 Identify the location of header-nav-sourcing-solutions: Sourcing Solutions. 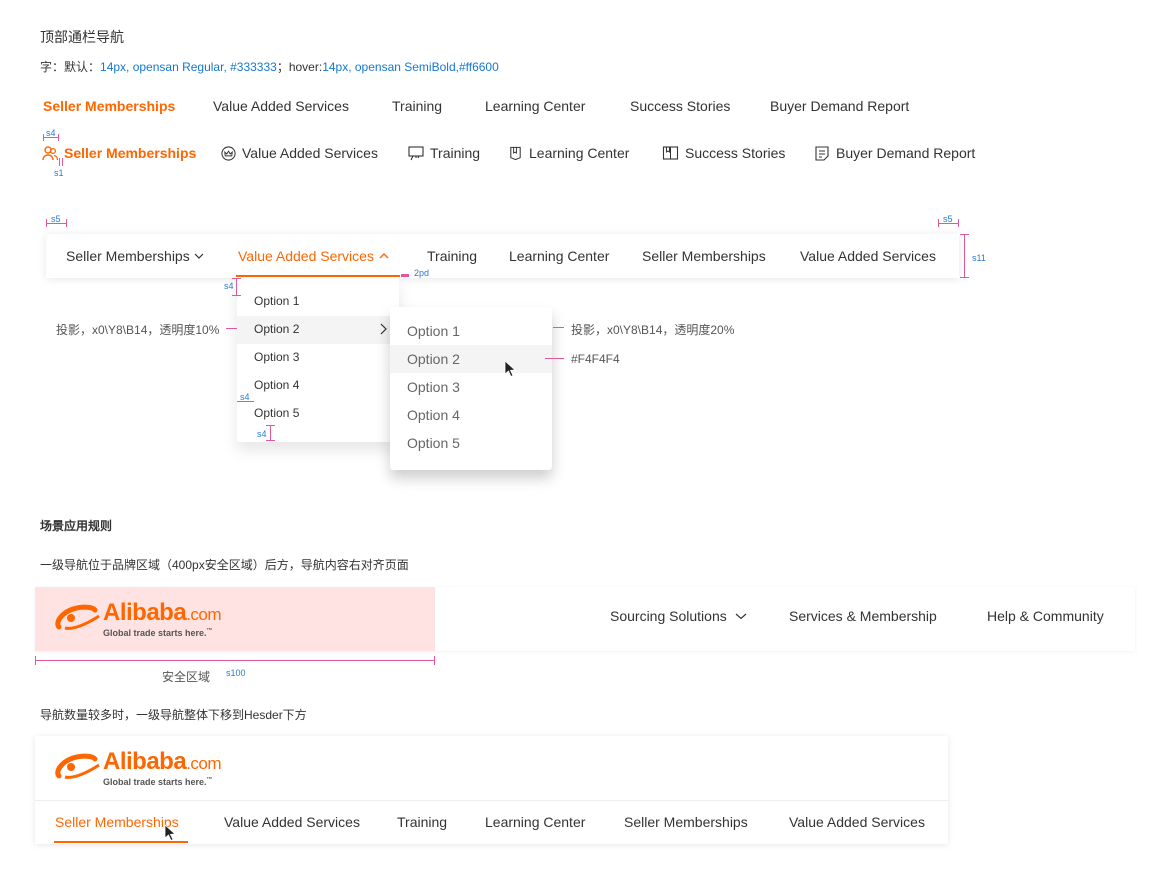
(678, 616).